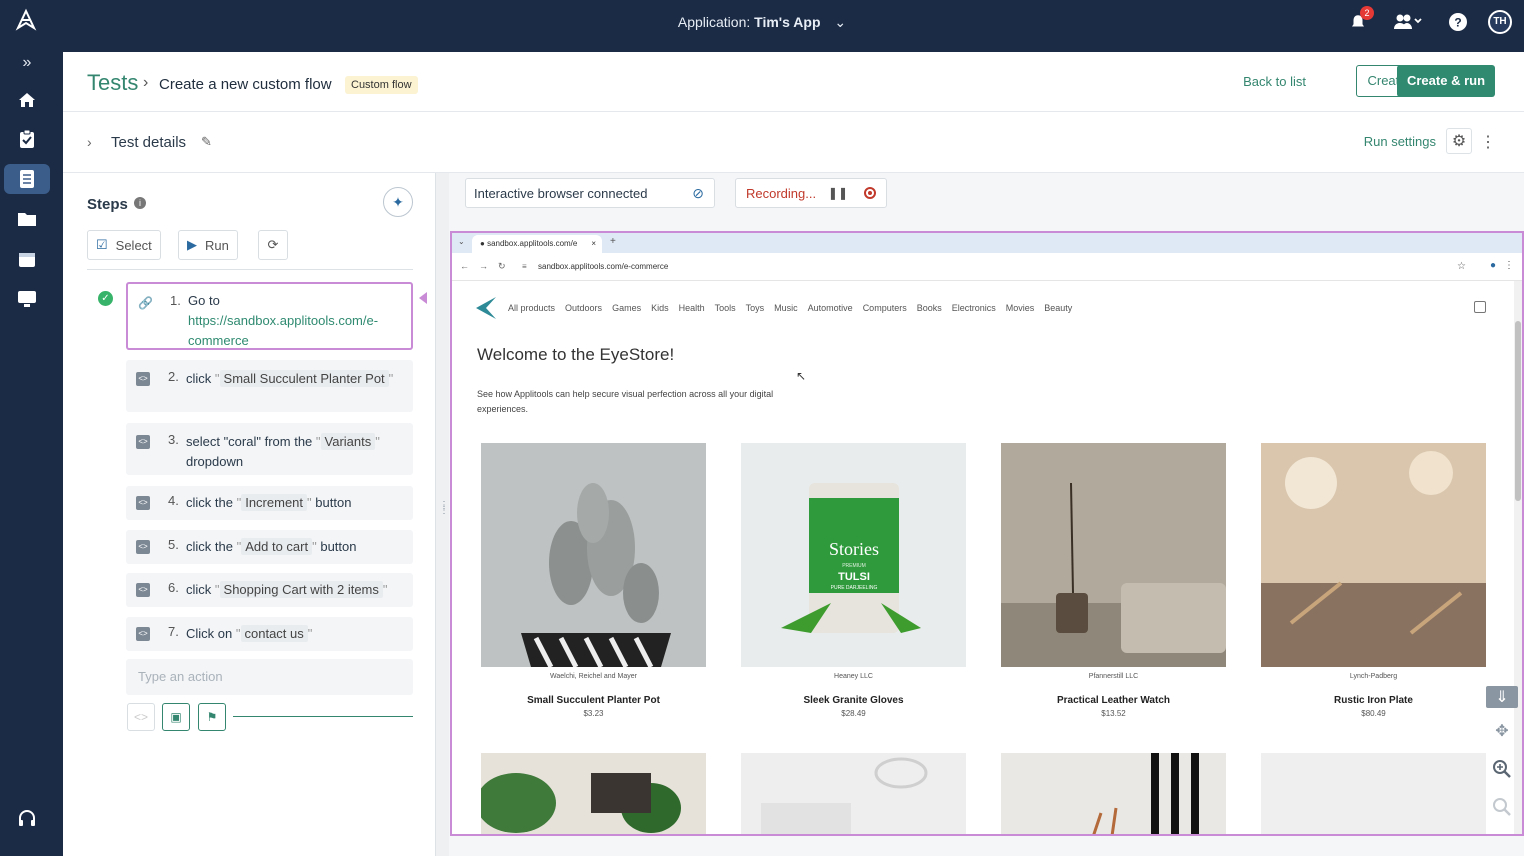  I want to click on nav-link: Health, so click(692, 308).